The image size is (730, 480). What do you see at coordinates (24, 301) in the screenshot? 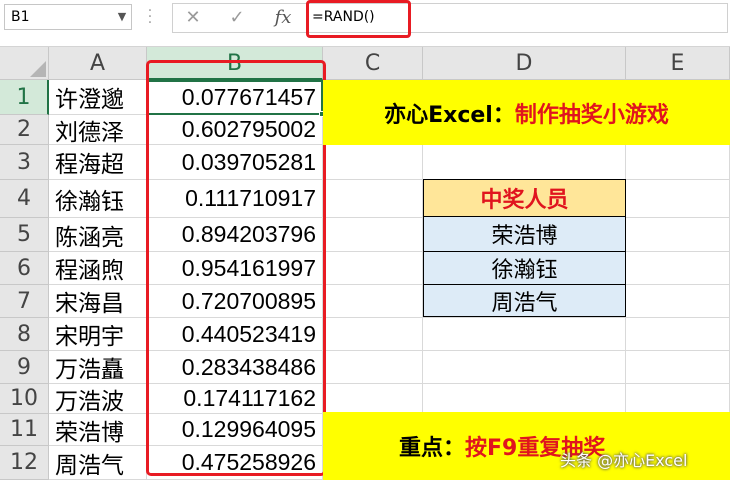
I see `row-header: 7` at bounding box center [24, 301].